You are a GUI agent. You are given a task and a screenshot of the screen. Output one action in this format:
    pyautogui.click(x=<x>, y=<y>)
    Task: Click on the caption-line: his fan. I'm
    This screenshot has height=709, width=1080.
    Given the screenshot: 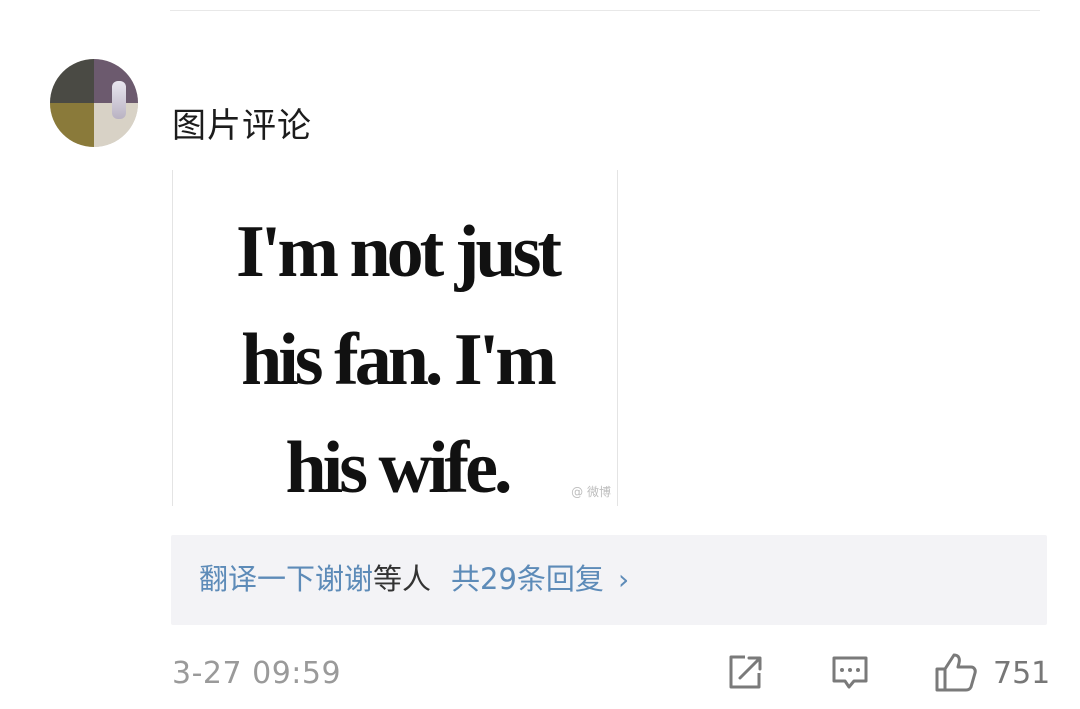 What is the action you would take?
    pyautogui.click(x=399, y=360)
    